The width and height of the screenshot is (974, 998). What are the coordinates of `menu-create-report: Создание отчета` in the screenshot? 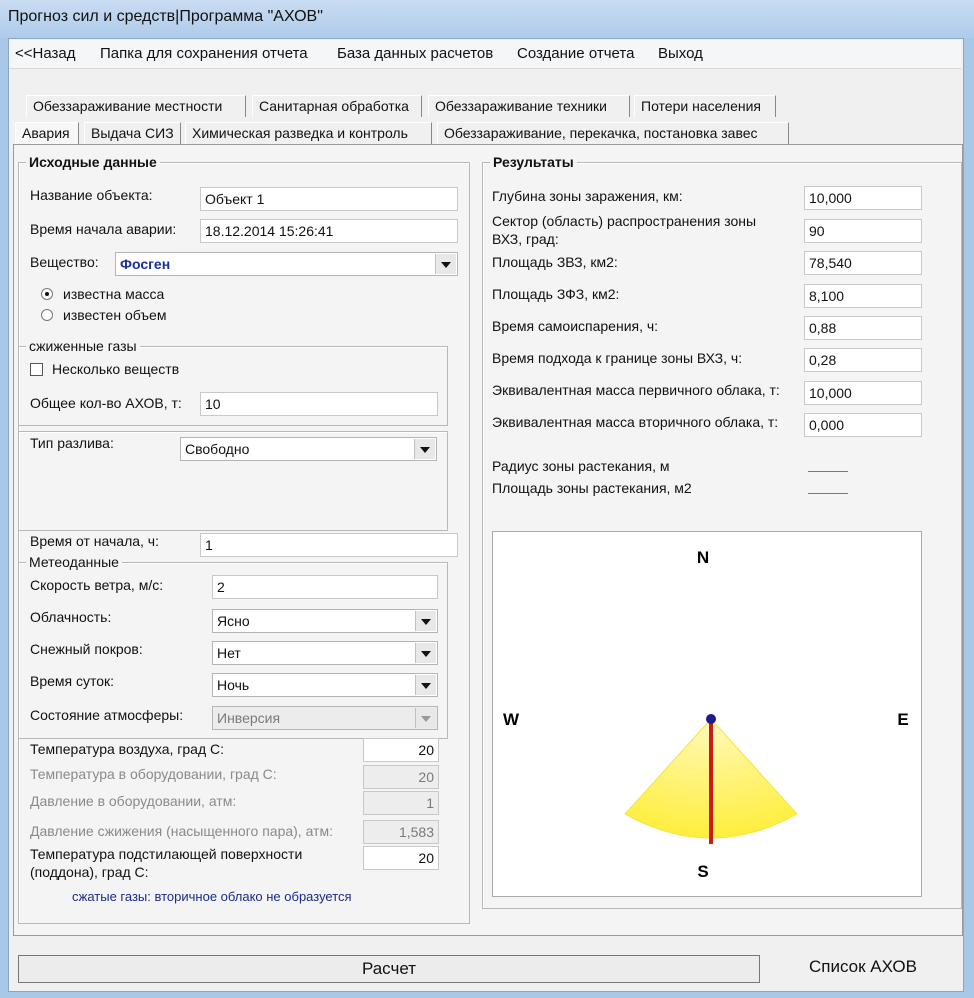 It's located at (575, 53).